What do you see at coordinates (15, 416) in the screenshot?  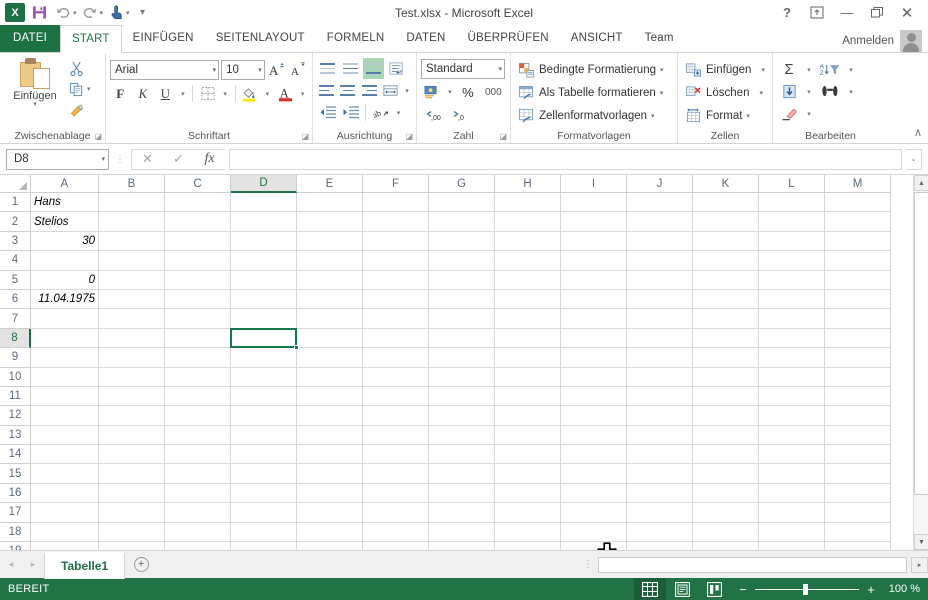 I see `row-header-12: 12` at bounding box center [15, 416].